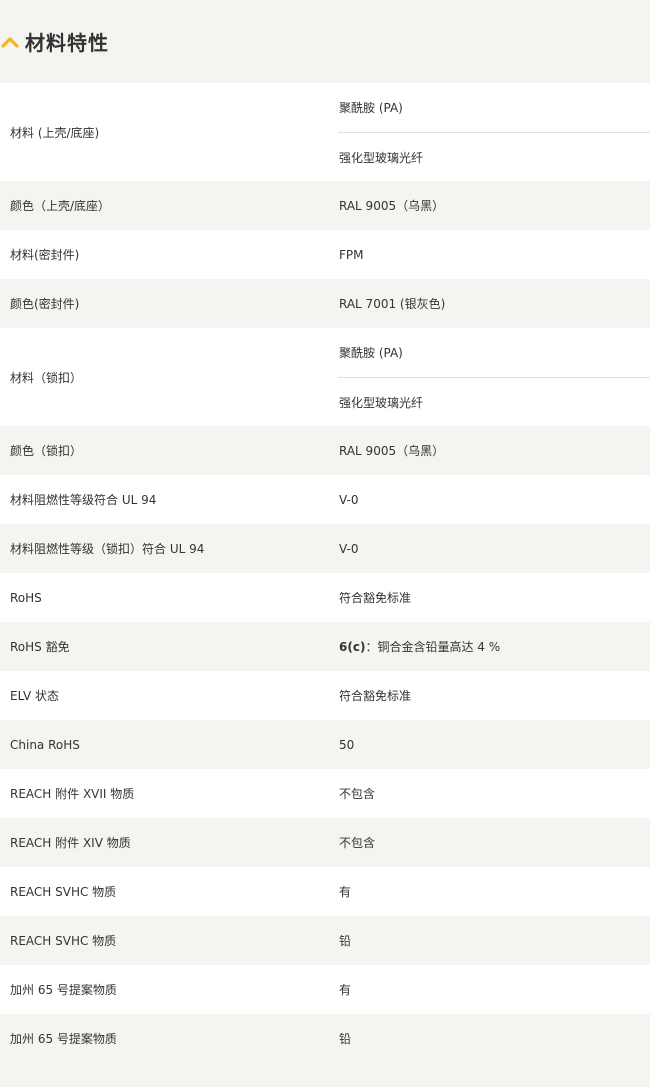 This screenshot has width=650, height=1087. Describe the element at coordinates (34, 696) in the screenshot. I see `row-label: ELV 状态` at that location.